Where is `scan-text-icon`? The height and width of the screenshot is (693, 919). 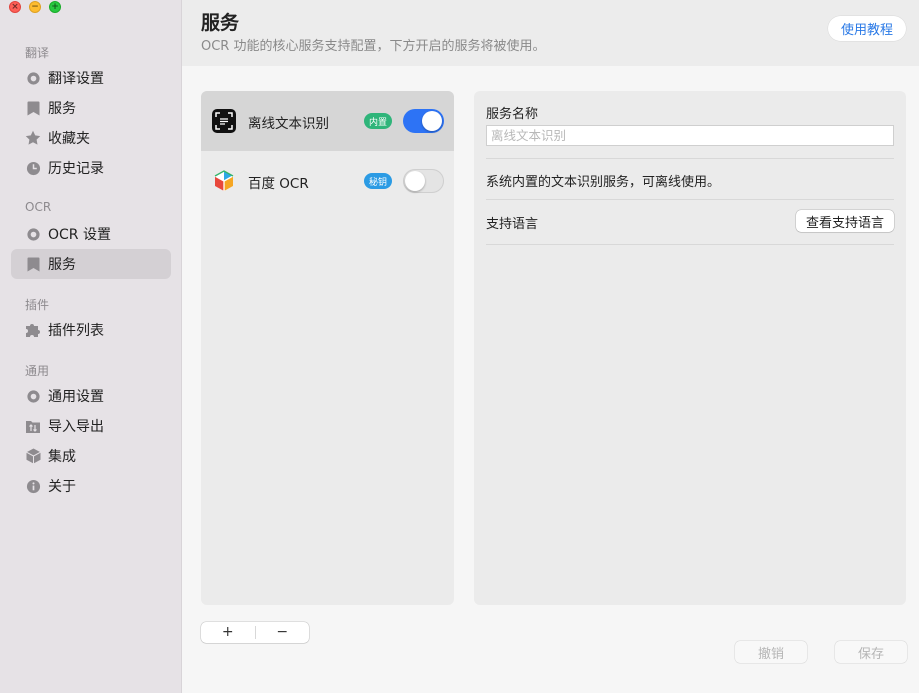
scan-text-icon is located at coordinates (224, 121).